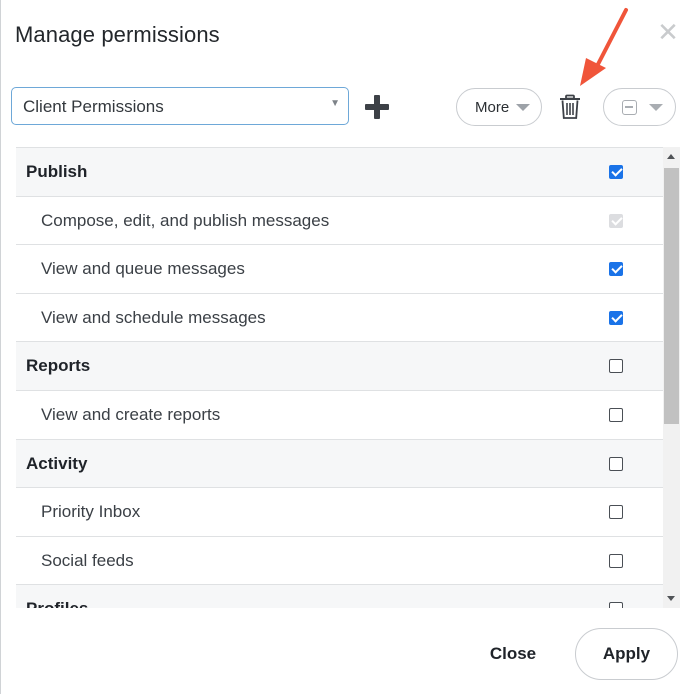 This screenshot has height=694, width=692. What do you see at coordinates (339, 561) in the screenshot?
I see `permission-row: Social feeds` at bounding box center [339, 561].